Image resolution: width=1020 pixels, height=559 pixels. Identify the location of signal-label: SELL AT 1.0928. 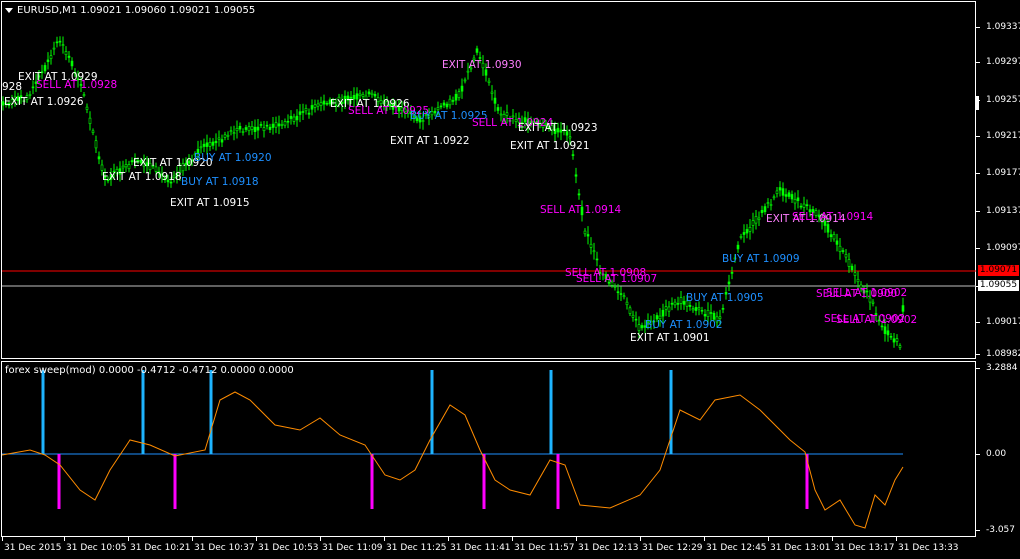
(77, 85).